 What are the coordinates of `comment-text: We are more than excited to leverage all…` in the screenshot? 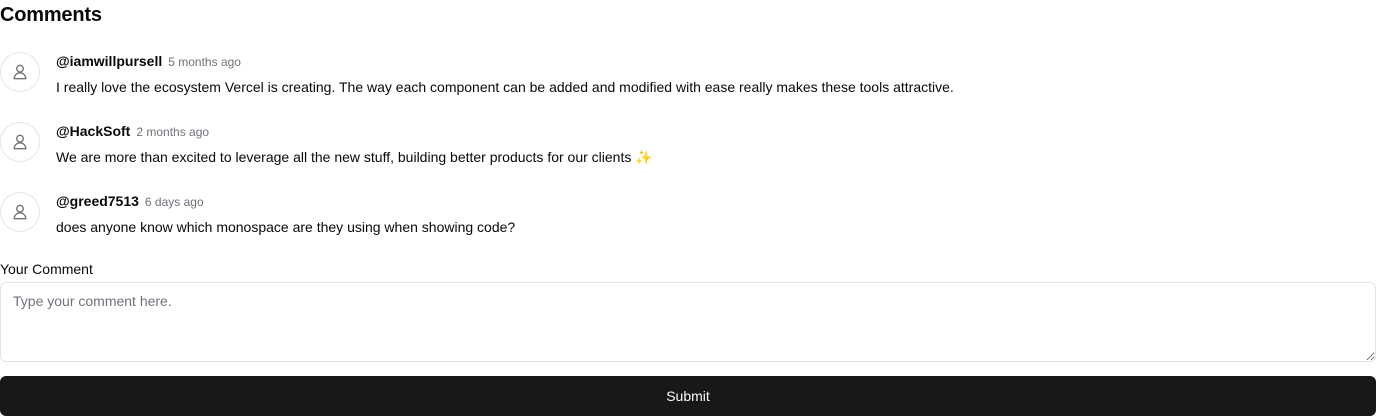 It's located at (354, 157).